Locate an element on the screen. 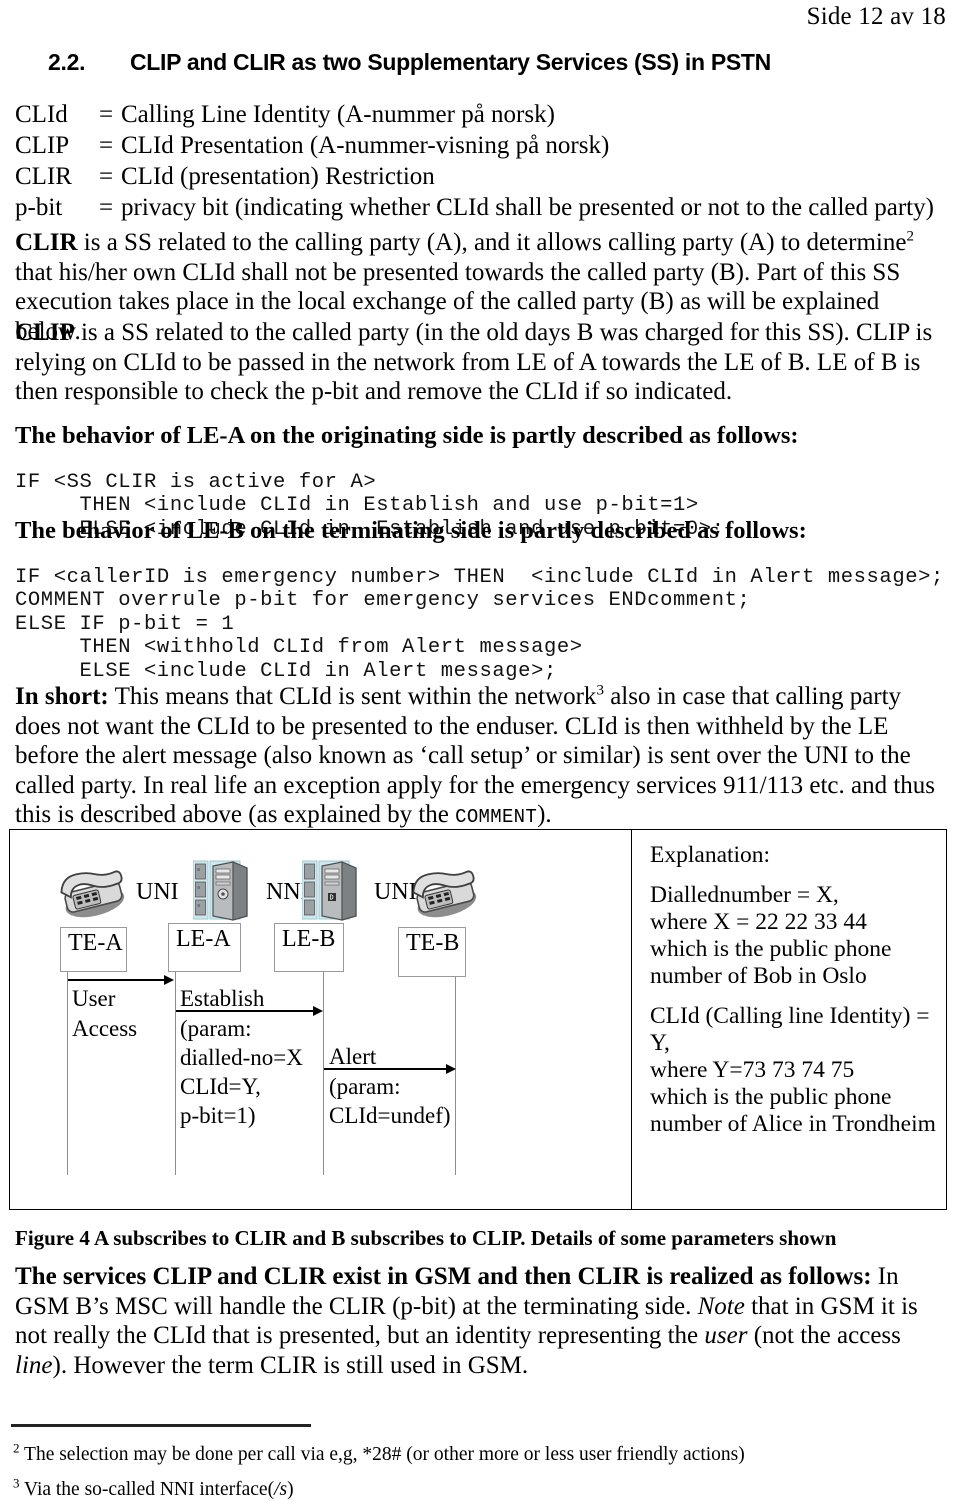 This screenshot has height=1509, width=960. lifeline-le-b is located at coordinates (323, 1073).